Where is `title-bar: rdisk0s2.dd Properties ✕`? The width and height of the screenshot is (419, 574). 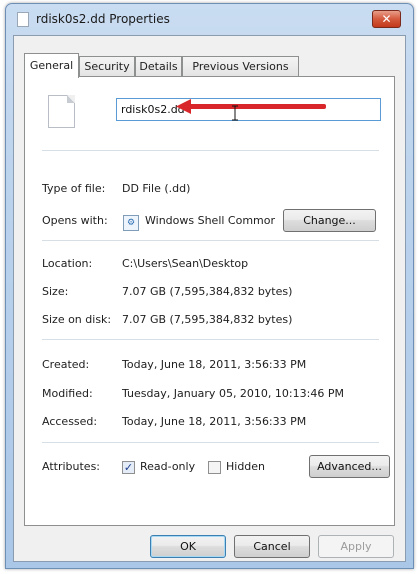
title-bar: rdisk0s2.dd Properties ✕ is located at coordinates (209, 19).